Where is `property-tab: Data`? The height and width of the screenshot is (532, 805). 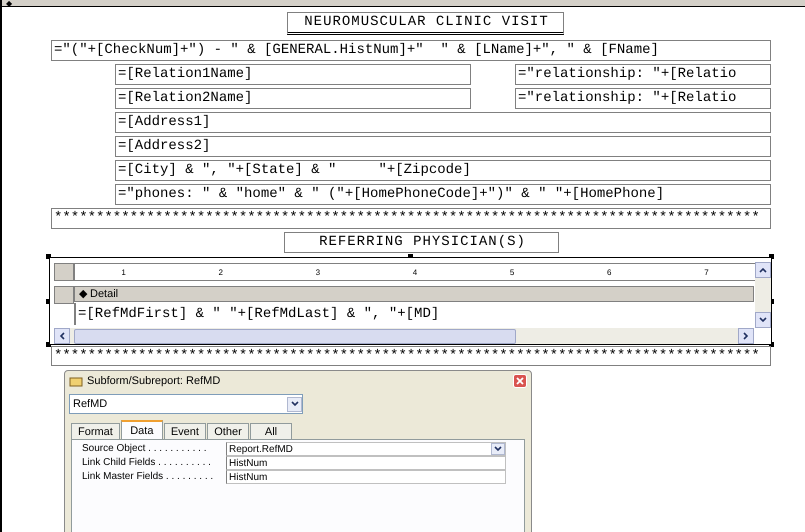 property-tab: Data is located at coordinates (141, 429).